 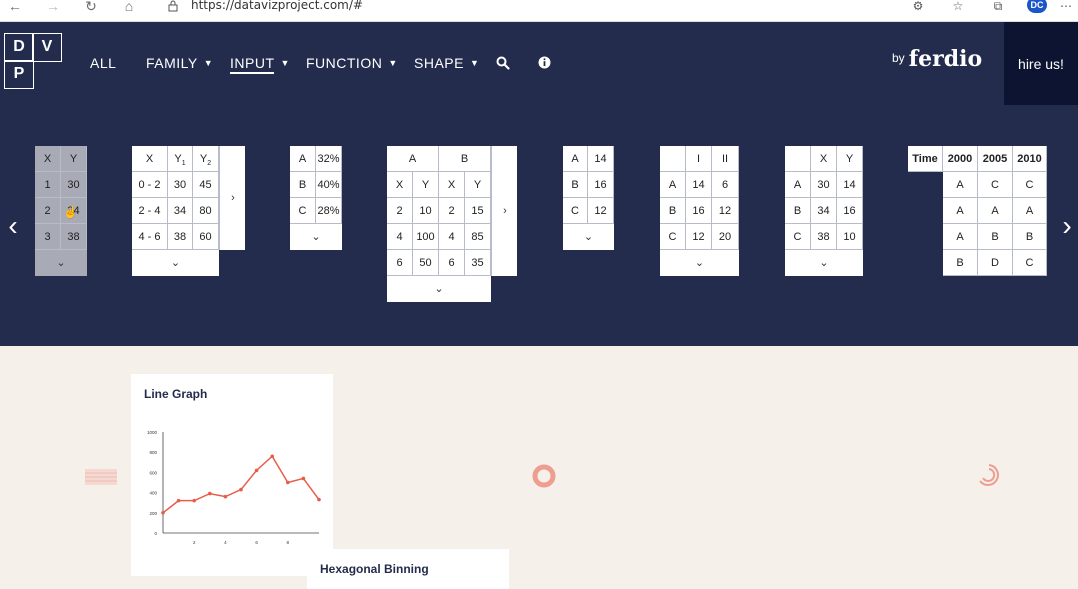 I want to click on table-cell: 50, so click(x=426, y=263).